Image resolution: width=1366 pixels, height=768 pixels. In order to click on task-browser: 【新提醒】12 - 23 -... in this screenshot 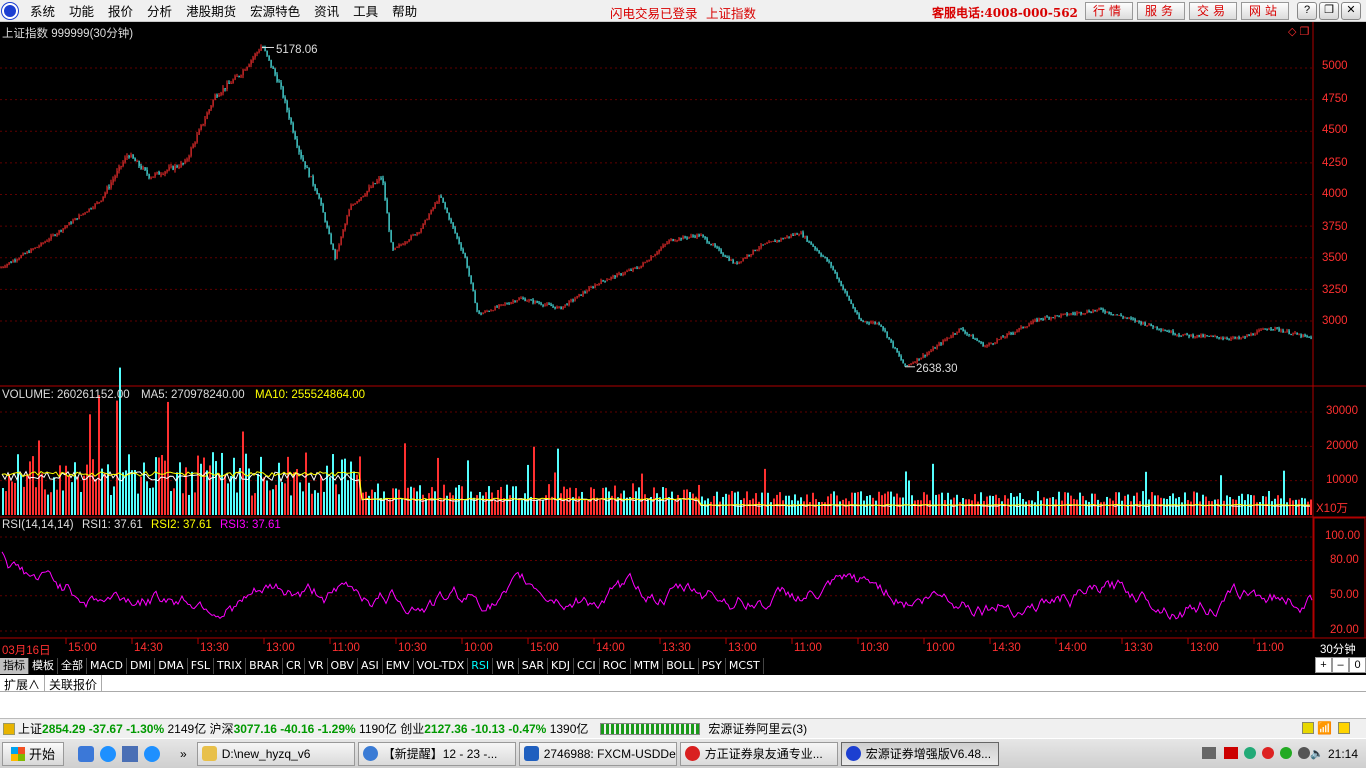, I will do `click(436, 753)`.